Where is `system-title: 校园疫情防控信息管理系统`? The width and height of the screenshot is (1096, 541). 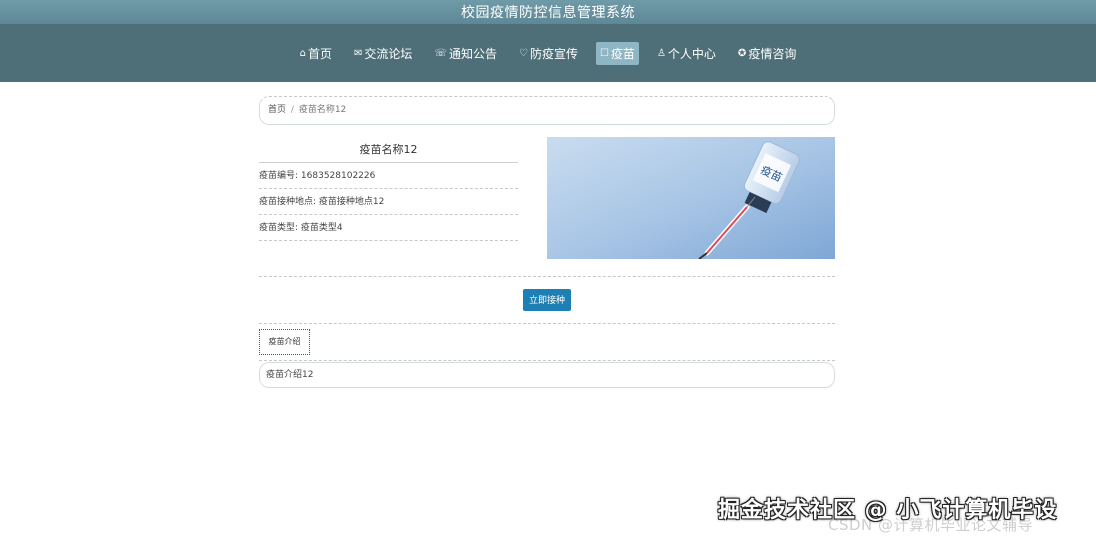 system-title: 校园疫情防控信息管理系统 is located at coordinates (548, 13).